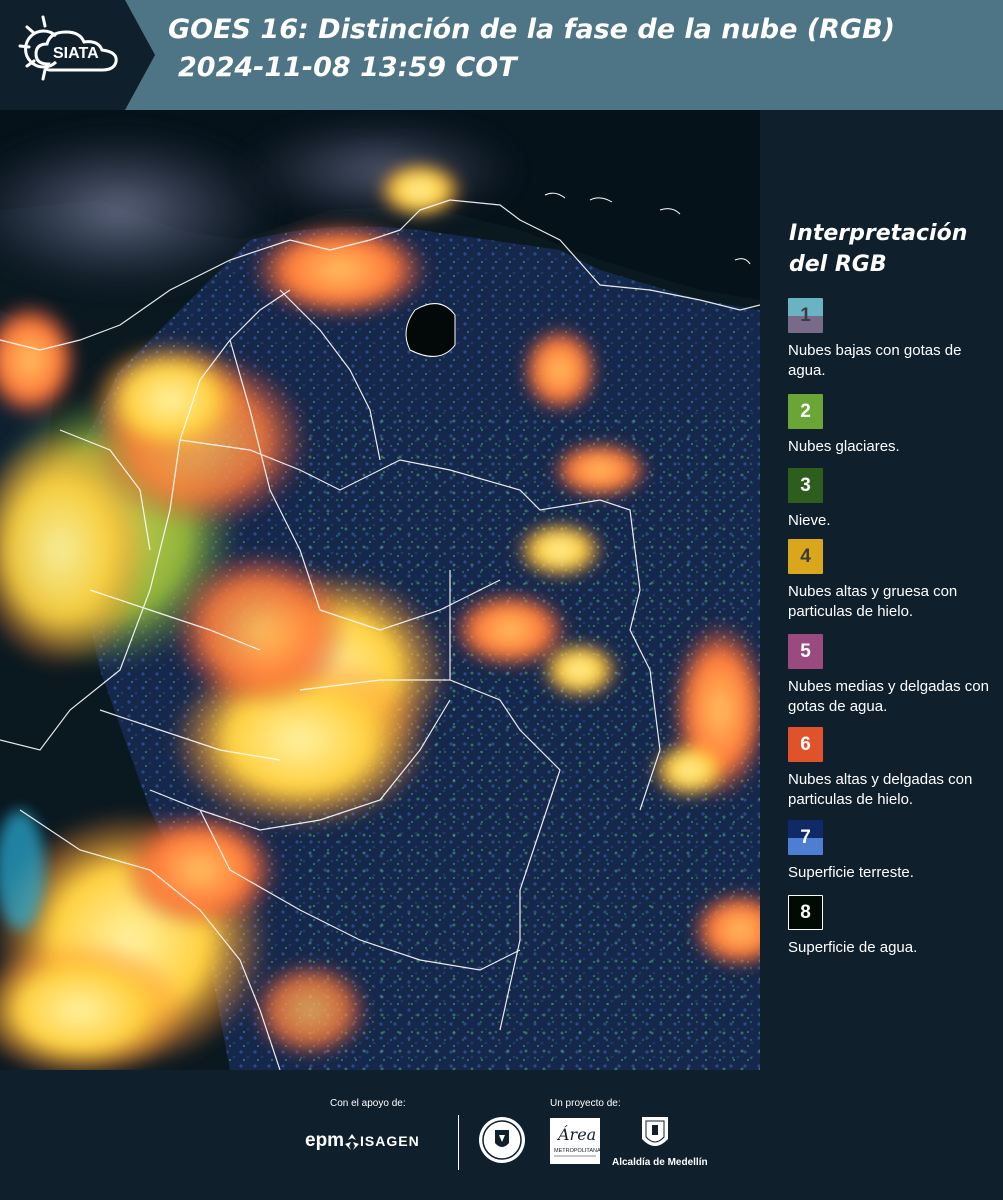 The height and width of the screenshot is (1200, 1003). What do you see at coordinates (805, 556) in the screenshot?
I see `legend-swatch-4: 4` at bounding box center [805, 556].